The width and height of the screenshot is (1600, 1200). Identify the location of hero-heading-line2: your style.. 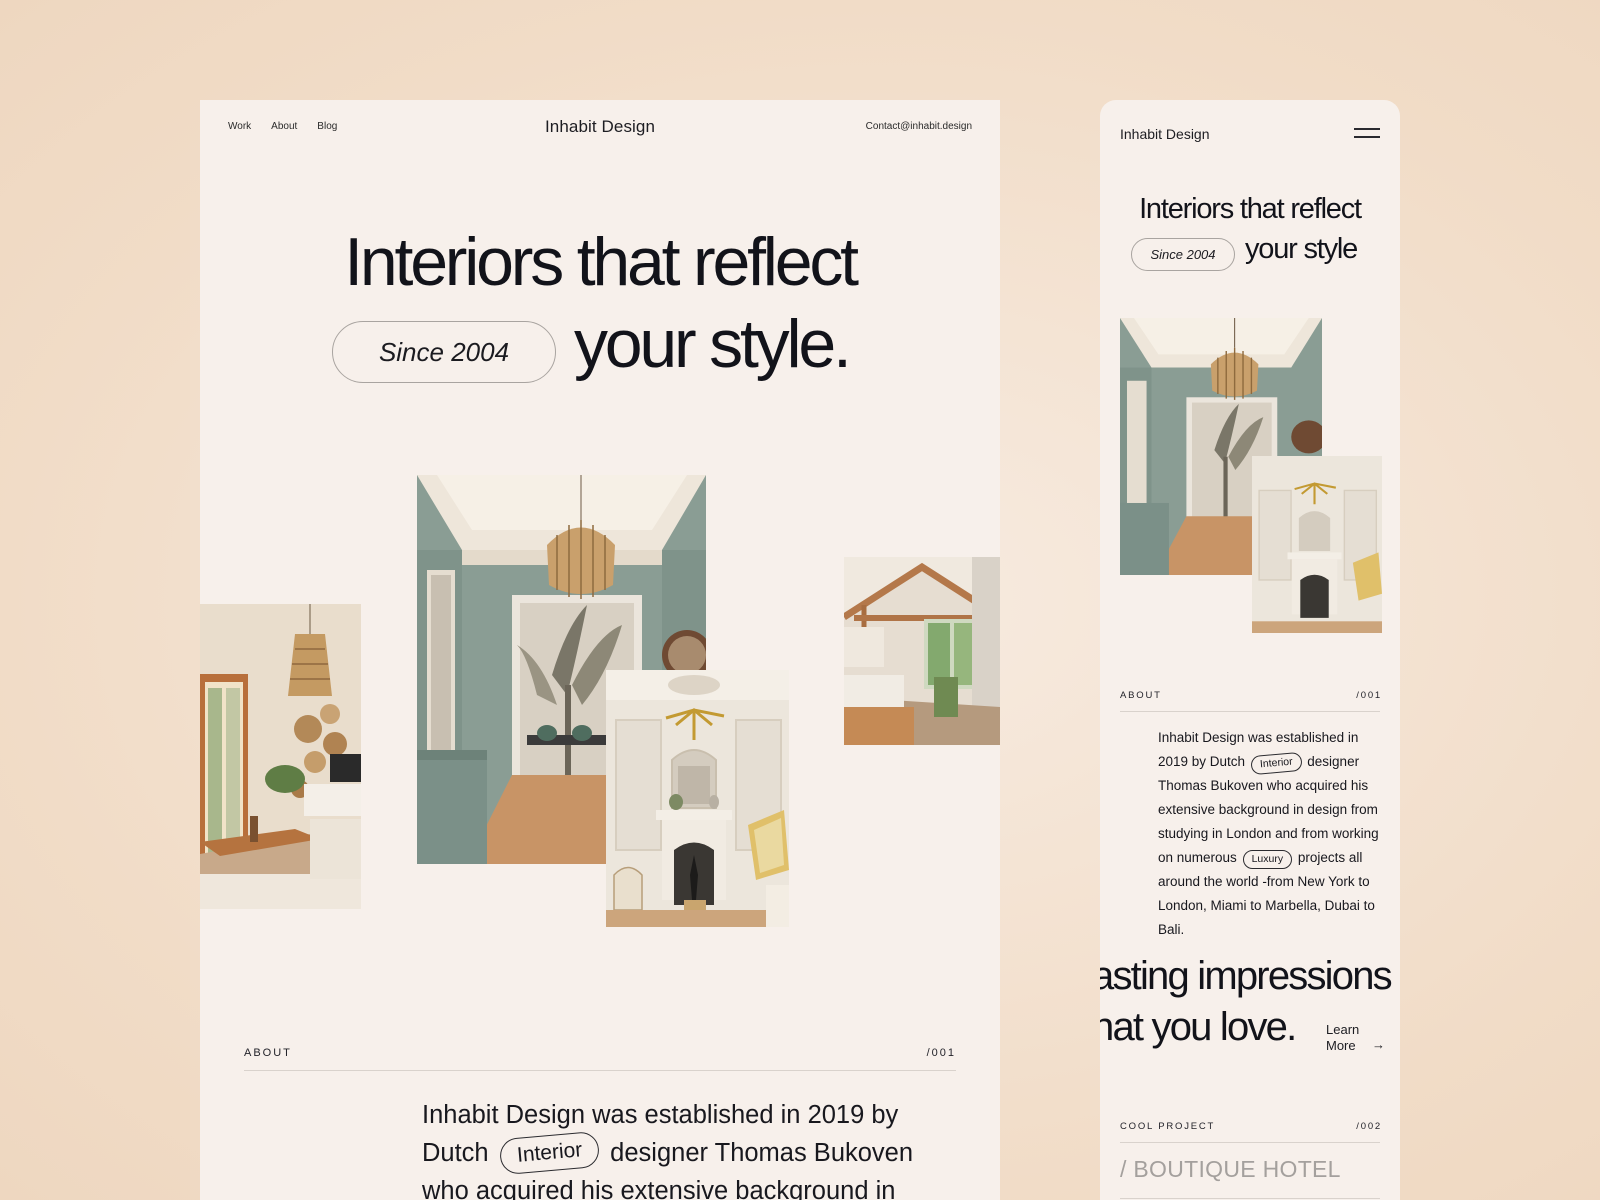
(713, 344).